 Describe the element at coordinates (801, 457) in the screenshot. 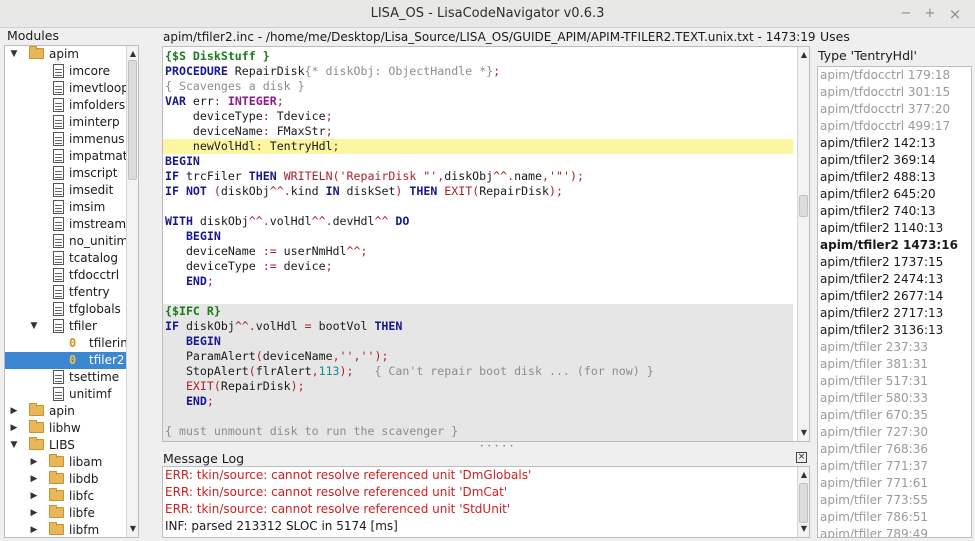

I see `message-log-close-icon: ×` at that location.